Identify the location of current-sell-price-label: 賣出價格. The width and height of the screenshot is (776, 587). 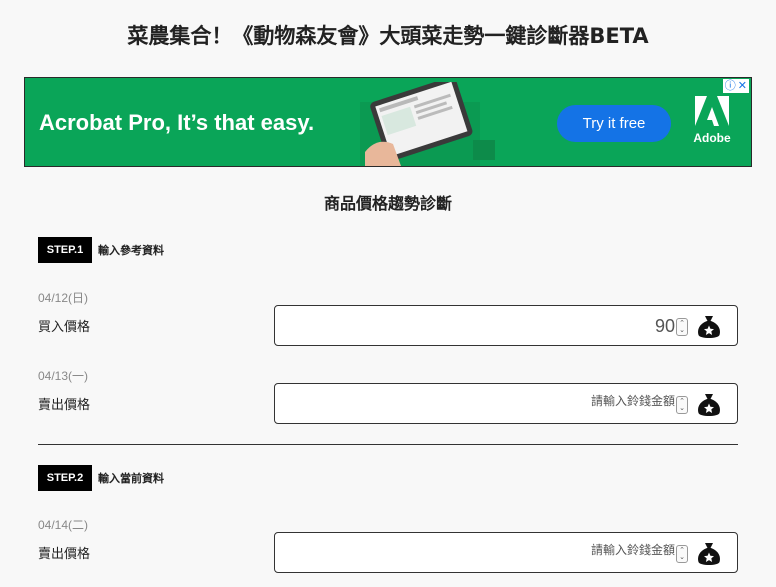
(64, 554).